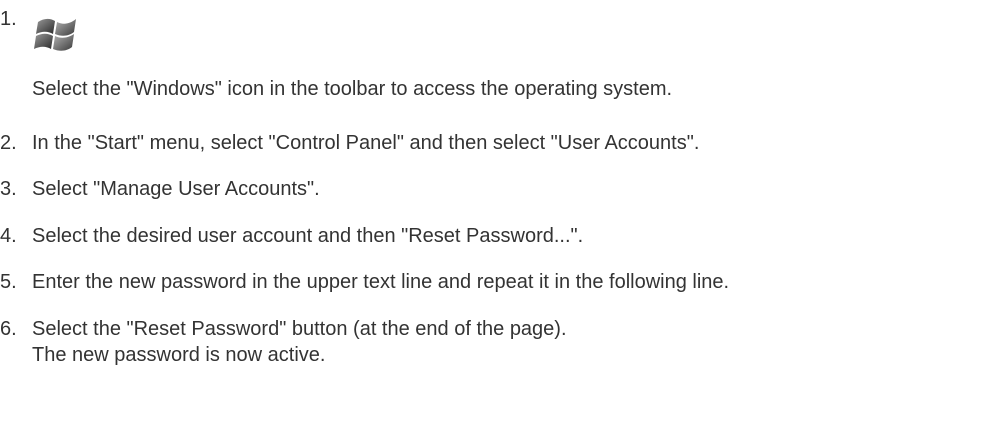 The width and height of the screenshot is (987, 429). Describe the element at coordinates (57, 34) in the screenshot. I see `windows-logo-icon` at that location.